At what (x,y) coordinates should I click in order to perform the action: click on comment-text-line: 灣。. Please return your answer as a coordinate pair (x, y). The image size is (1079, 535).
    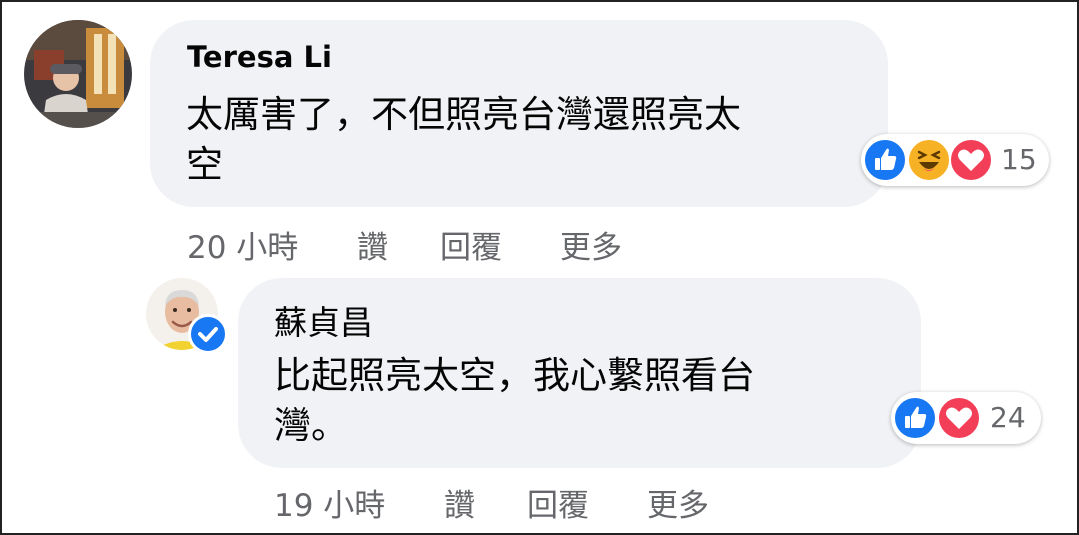
    Looking at the image, I should click on (311, 425).